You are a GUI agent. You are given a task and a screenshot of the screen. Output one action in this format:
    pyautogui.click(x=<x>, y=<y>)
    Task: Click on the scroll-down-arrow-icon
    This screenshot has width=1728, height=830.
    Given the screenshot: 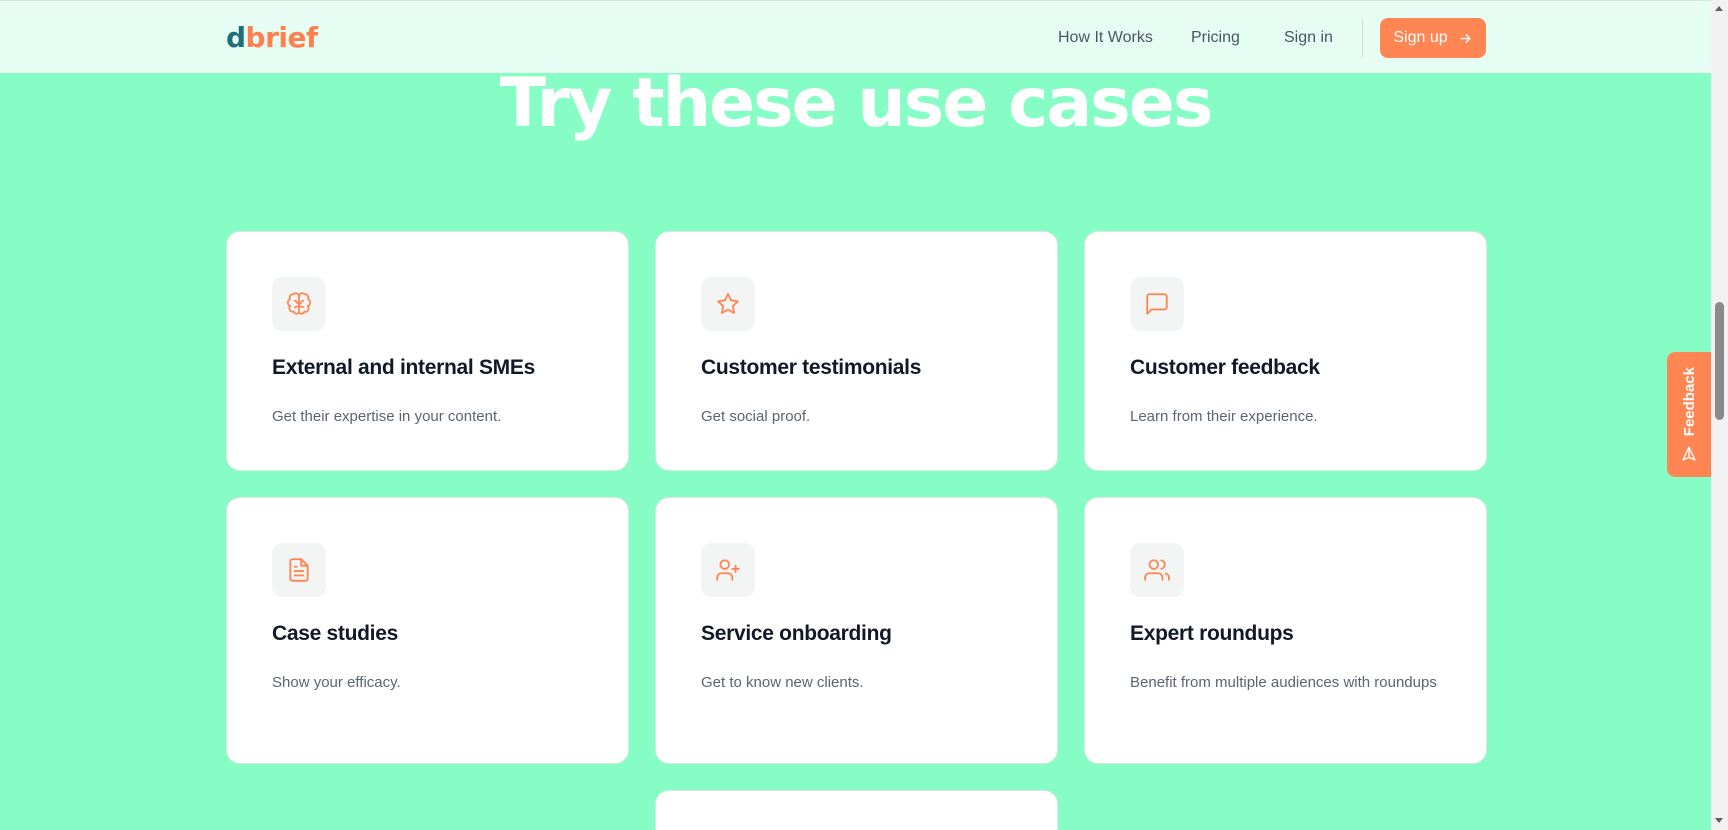 What is the action you would take?
    pyautogui.click(x=1719, y=820)
    